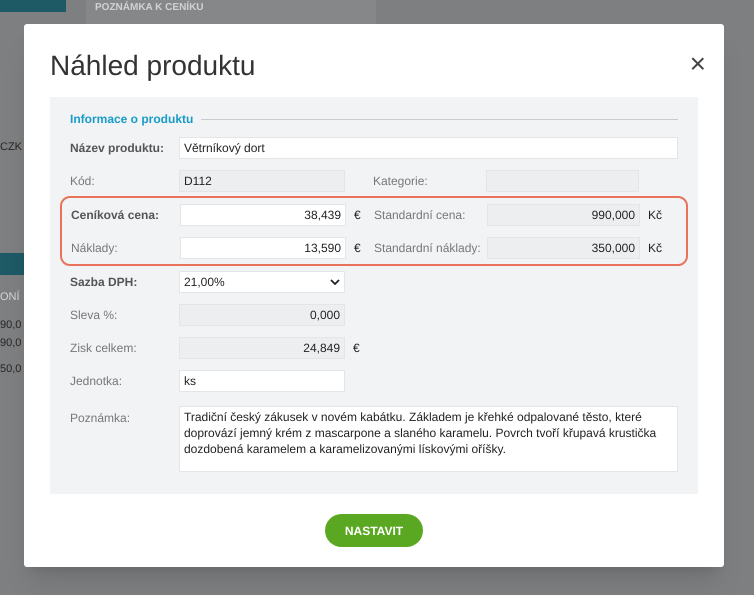 The image size is (754, 595). What do you see at coordinates (400, 181) in the screenshot?
I see `field-label: Kategorie:` at bounding box center [400, 181].